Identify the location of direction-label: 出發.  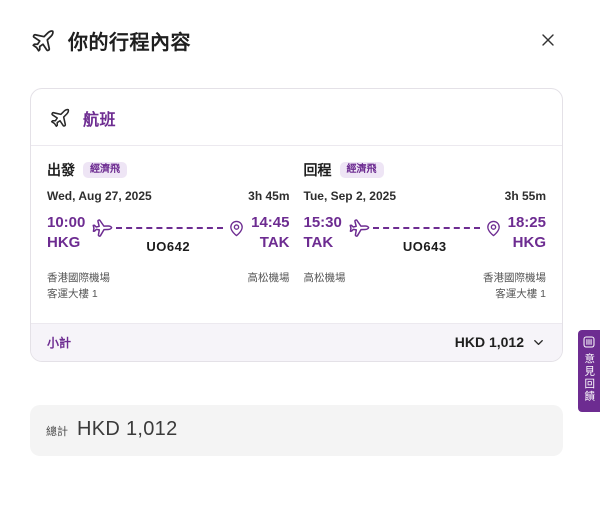
(61, 170).